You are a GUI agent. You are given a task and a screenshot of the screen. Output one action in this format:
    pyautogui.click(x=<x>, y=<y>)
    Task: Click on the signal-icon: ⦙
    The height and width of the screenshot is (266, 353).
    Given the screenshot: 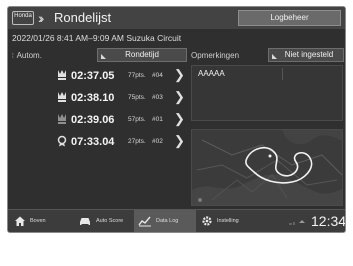 What is the action you would take?
    pyautogui.click(x=13, y=56)
    